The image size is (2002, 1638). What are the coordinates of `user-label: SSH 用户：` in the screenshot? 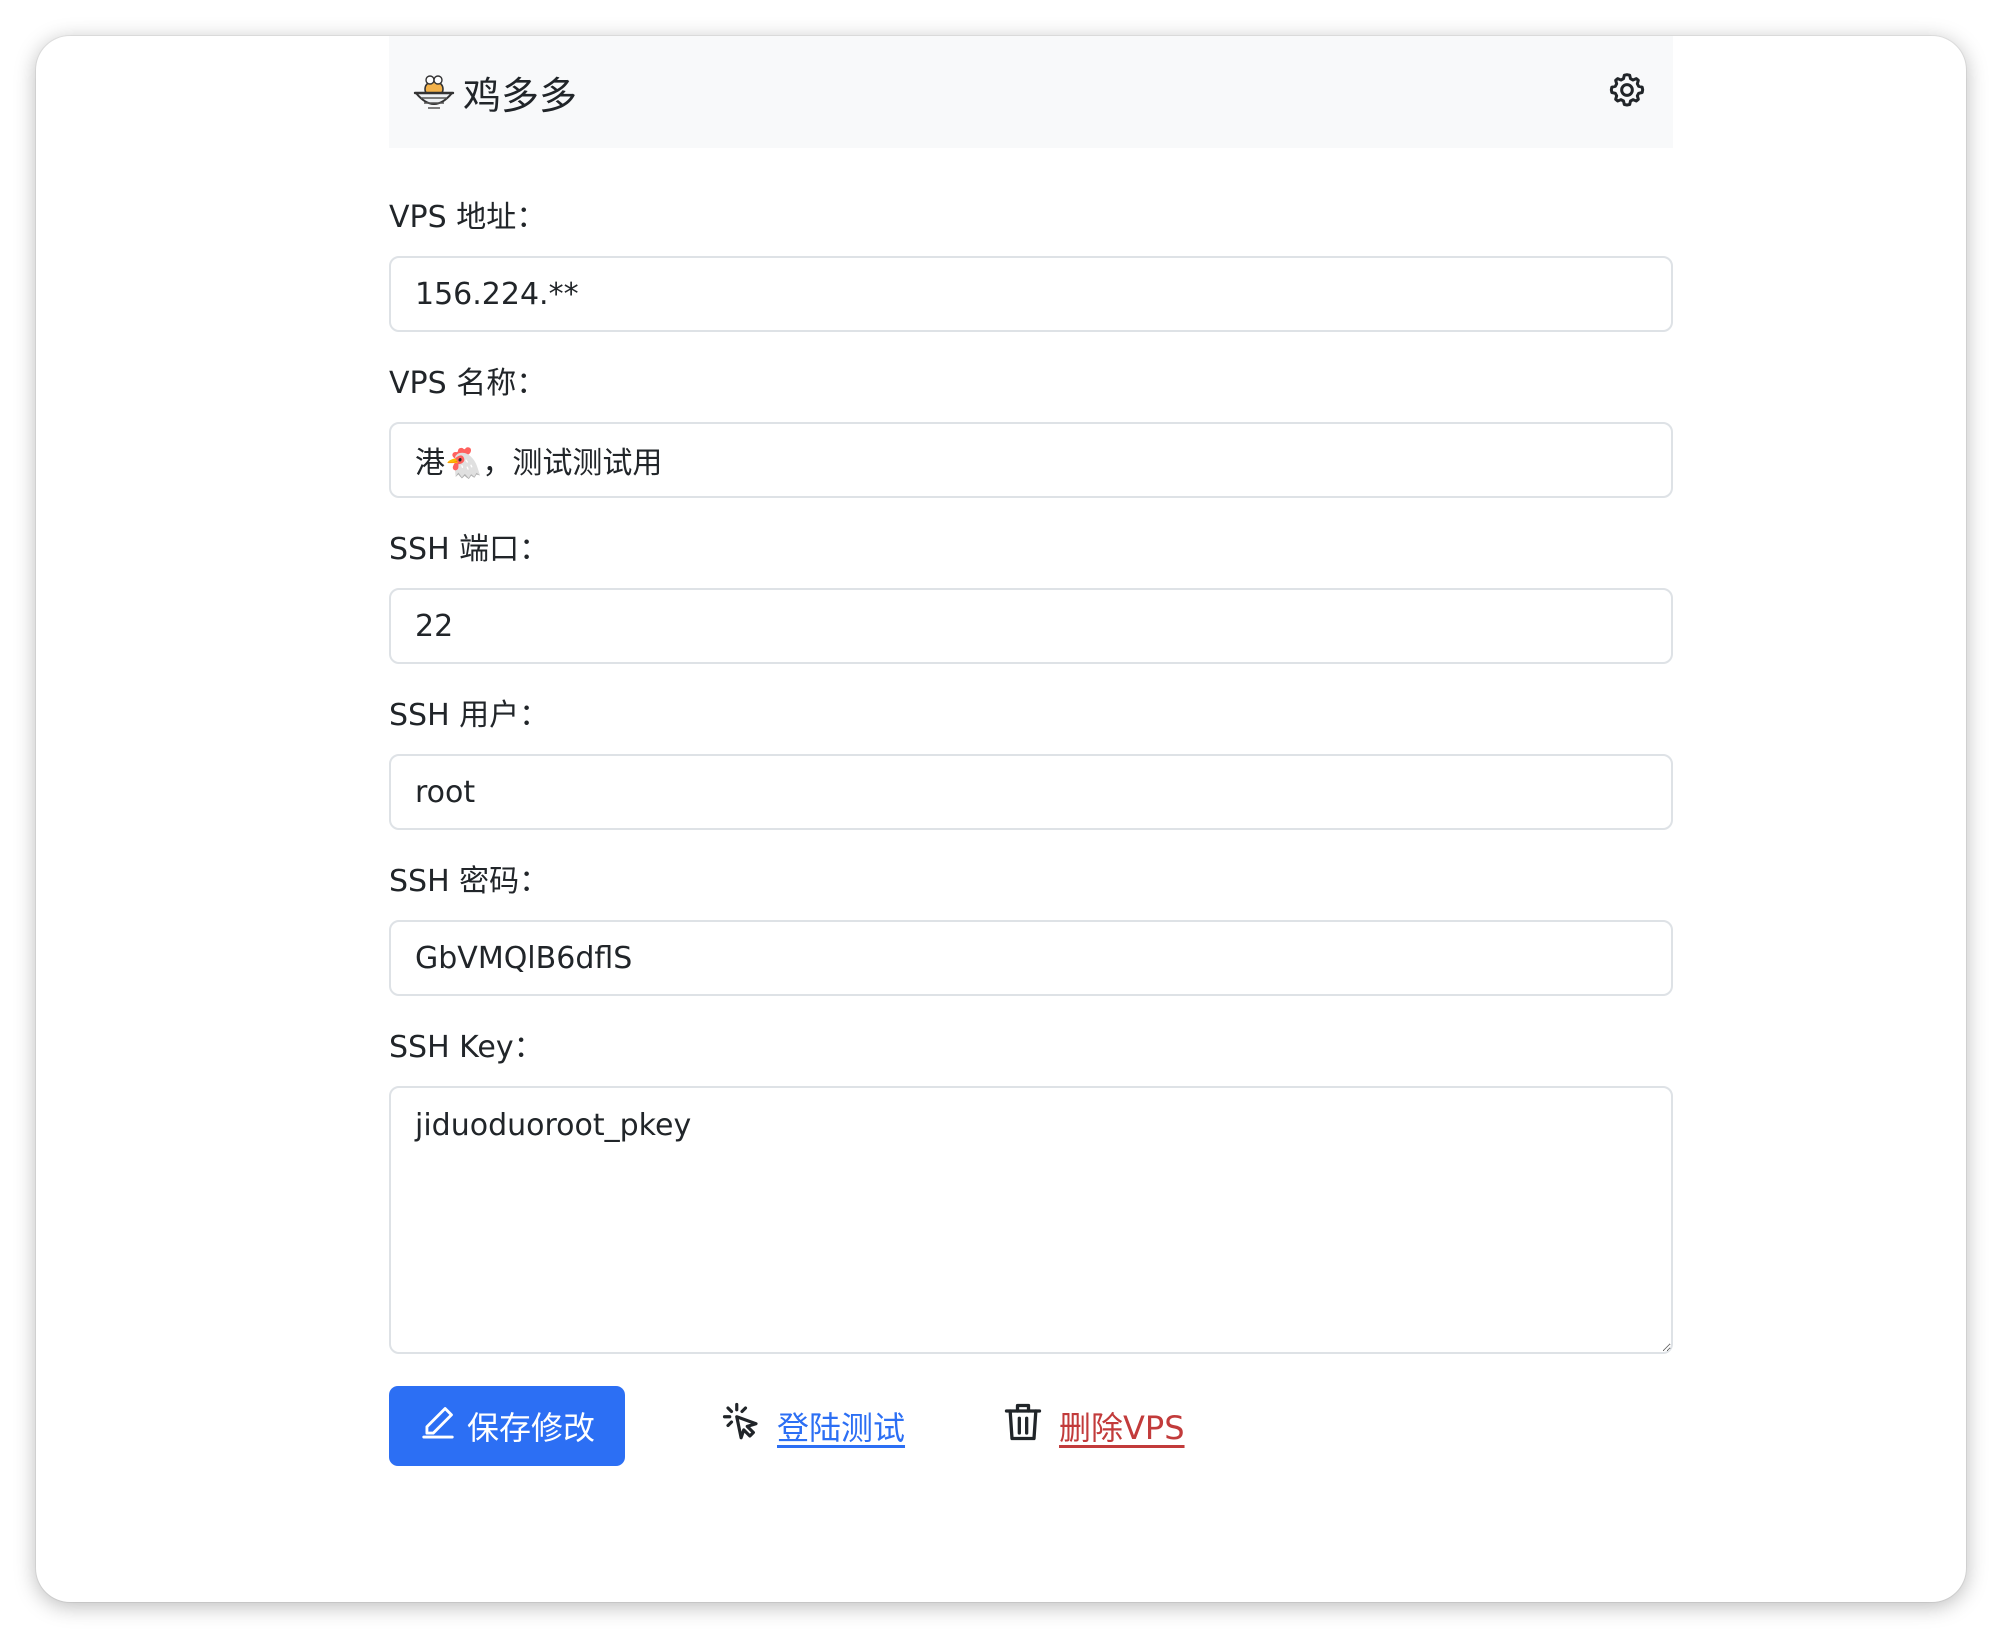 It's located at (469, 715).